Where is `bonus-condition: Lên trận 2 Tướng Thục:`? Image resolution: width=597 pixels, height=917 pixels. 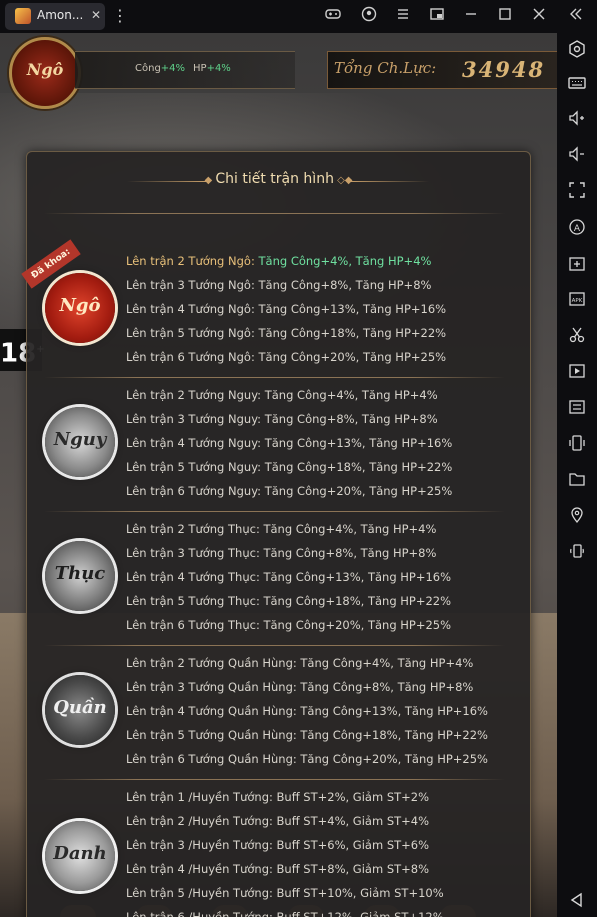
bonus-condition: Lên trận 2 Tướng Thục: is located at coordinates (195, 529).